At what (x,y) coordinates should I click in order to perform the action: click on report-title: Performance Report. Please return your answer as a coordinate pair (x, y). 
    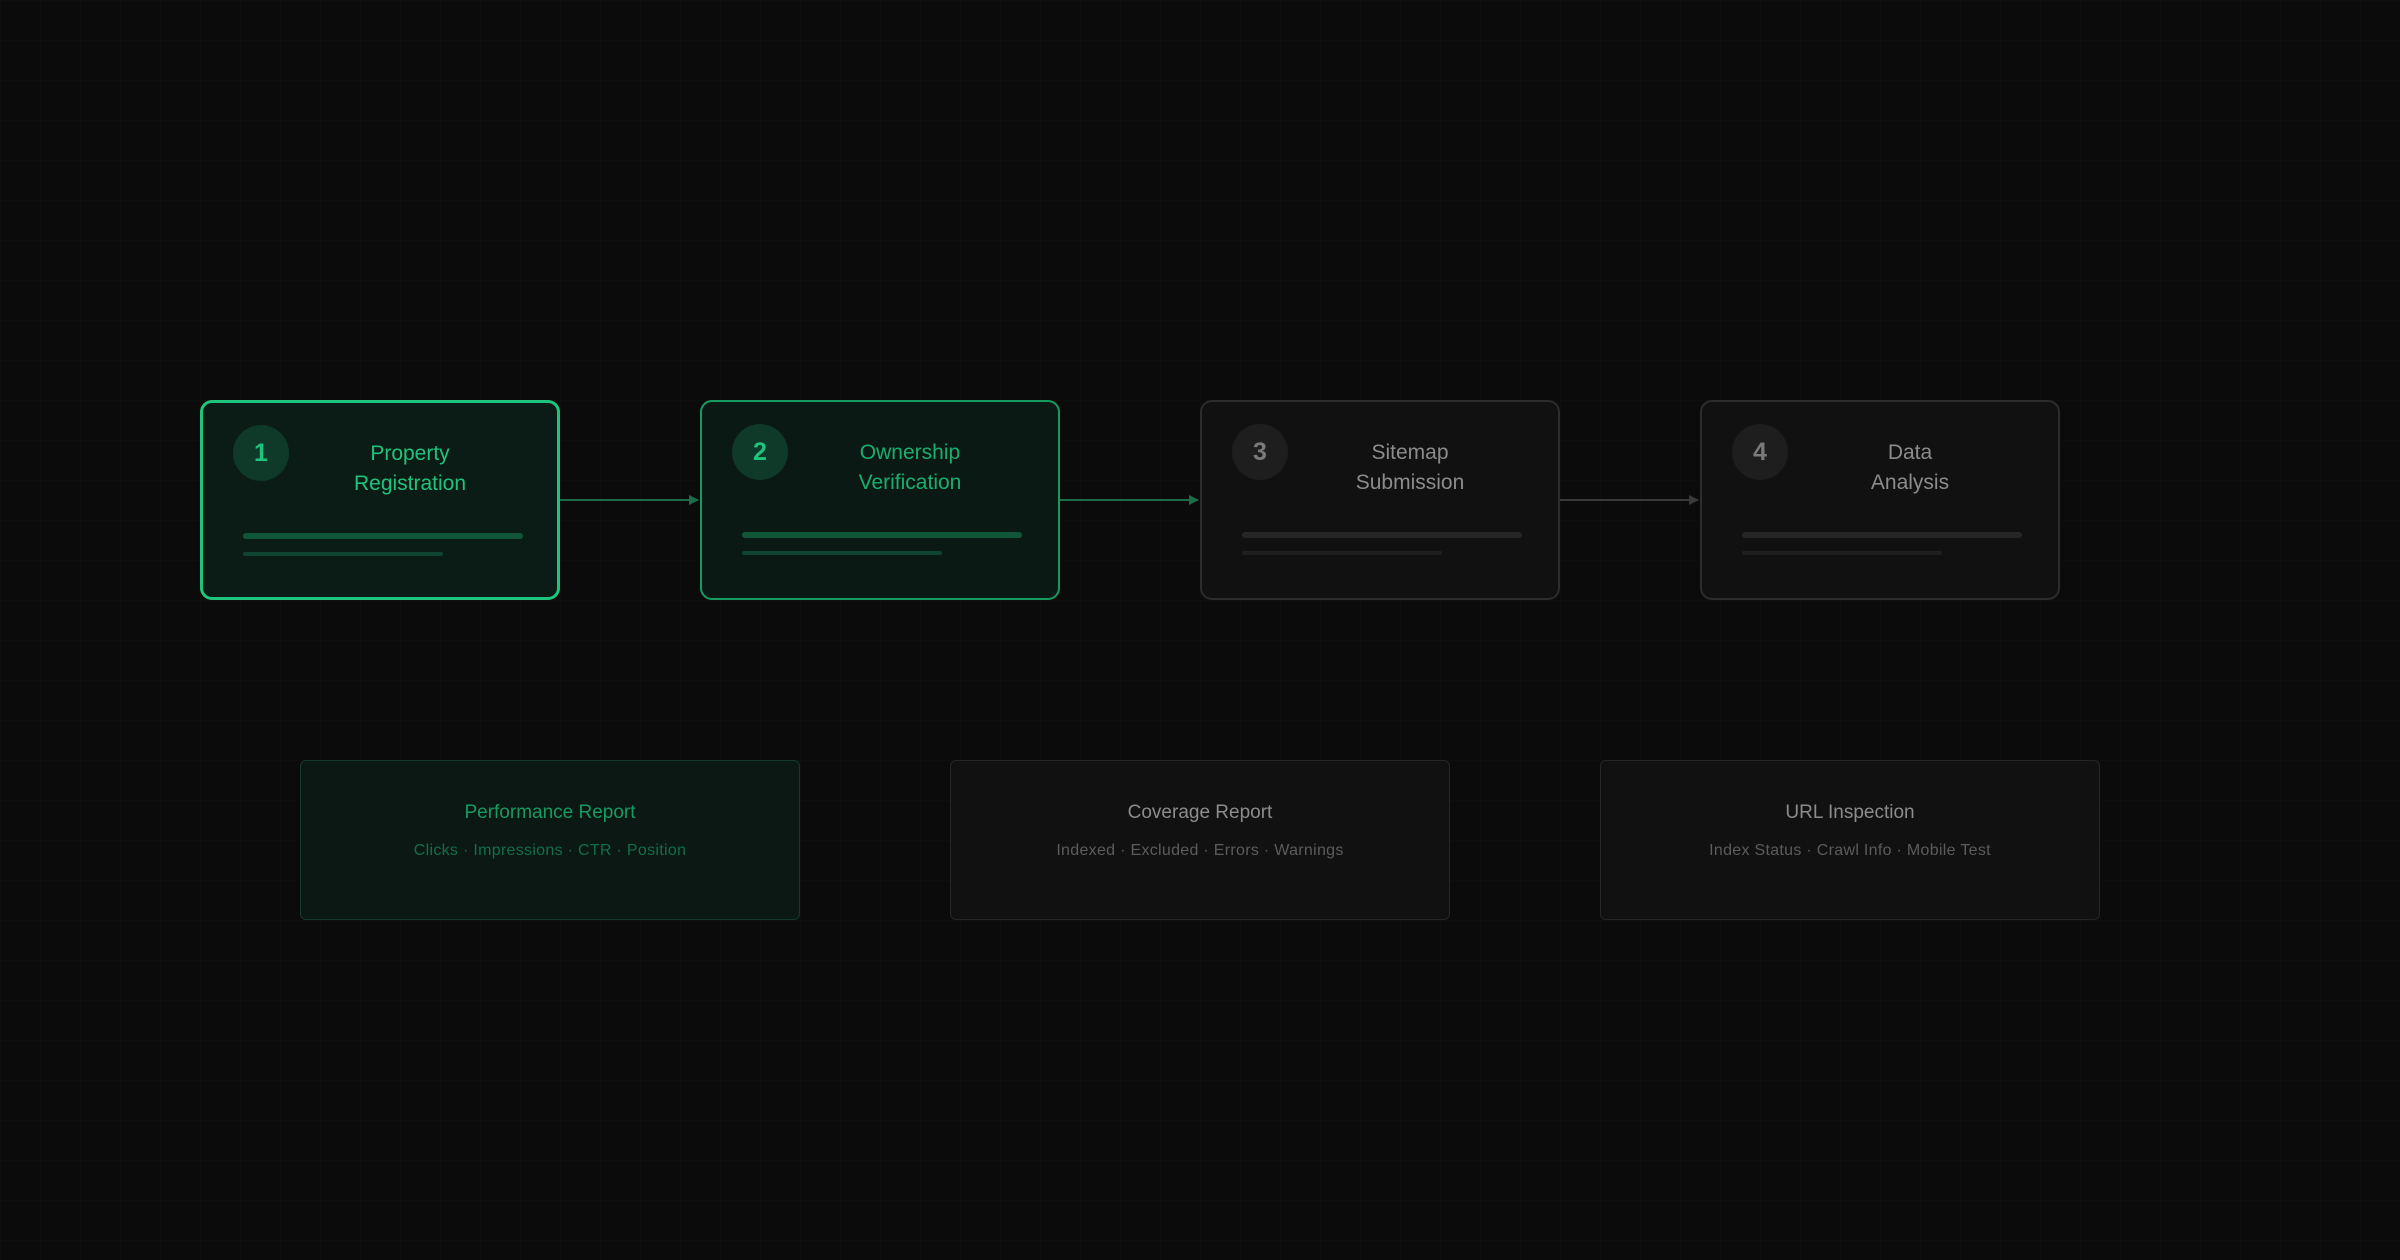
    Looking at the image, I should click on (550, 812).